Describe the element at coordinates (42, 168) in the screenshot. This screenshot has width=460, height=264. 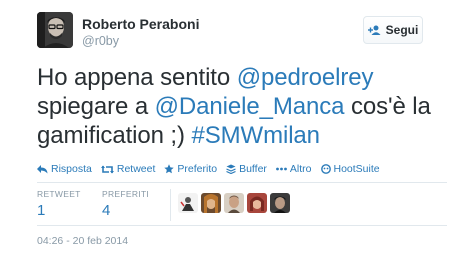
I see `reply-icon` at that location.